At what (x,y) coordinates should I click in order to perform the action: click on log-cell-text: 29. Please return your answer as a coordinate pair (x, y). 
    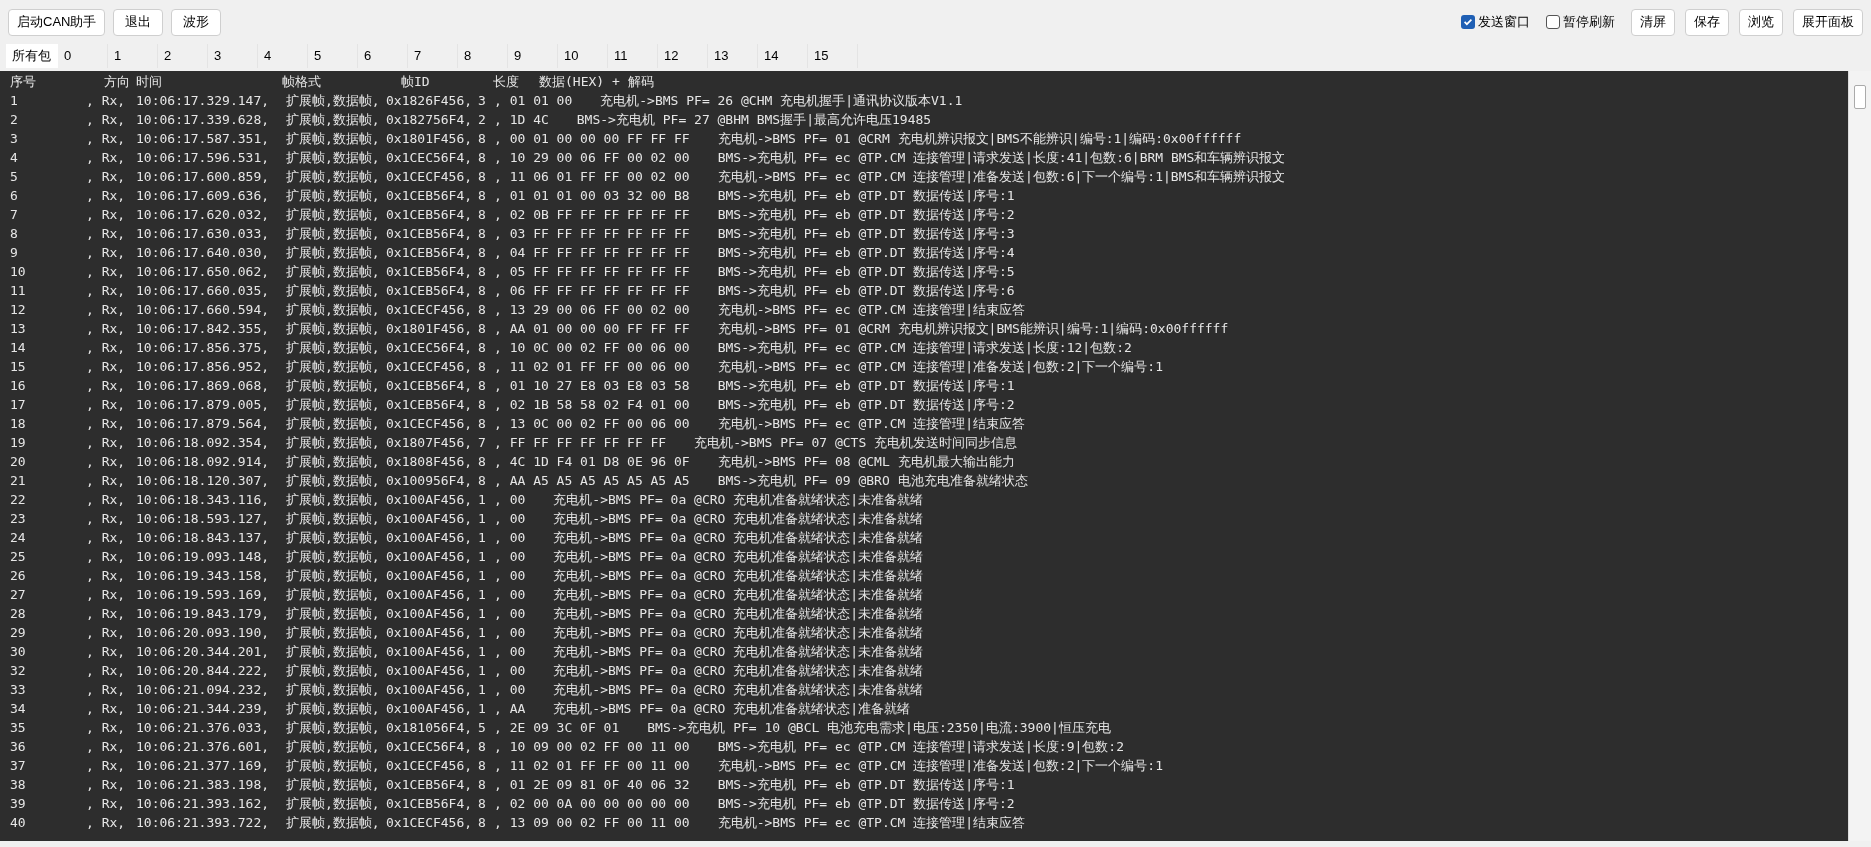
    Looking at the image, I should click on (18, 633).